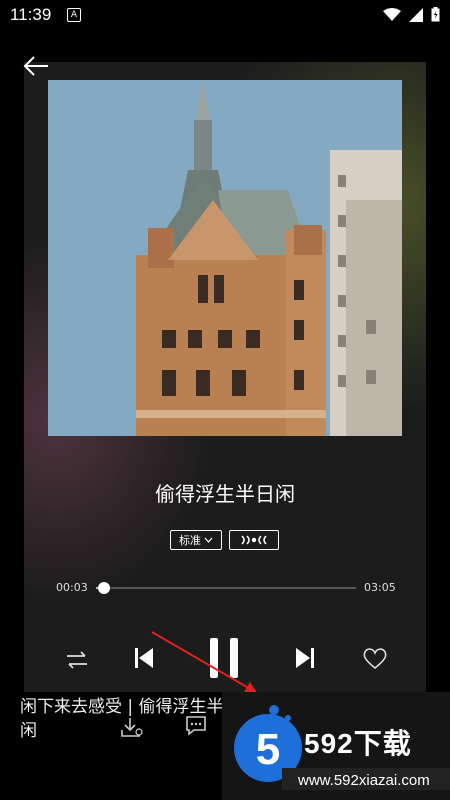  What do you see at coordinates (225, 494) in the screenshot?
I see `song-title: 偷得浮生半日闲` at bounding box center [225, 494].